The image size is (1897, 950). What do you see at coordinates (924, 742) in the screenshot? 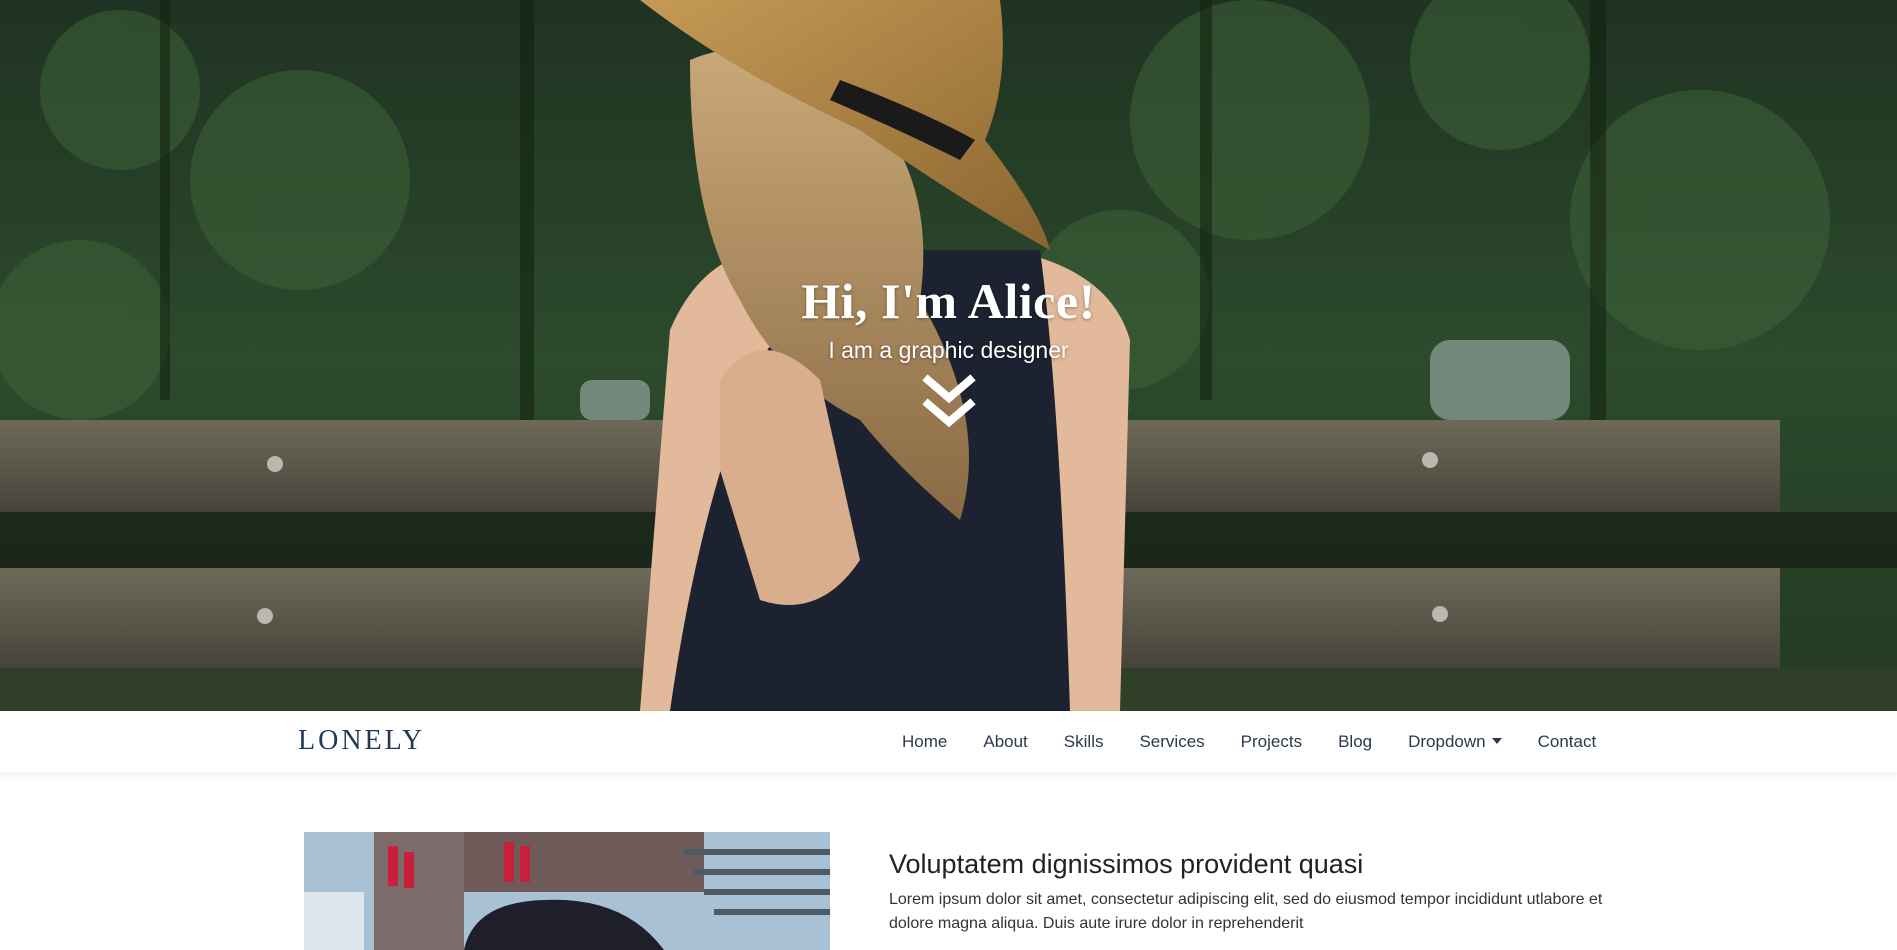
I see `nav-item-home: Home` at bounding box center [924, 742].